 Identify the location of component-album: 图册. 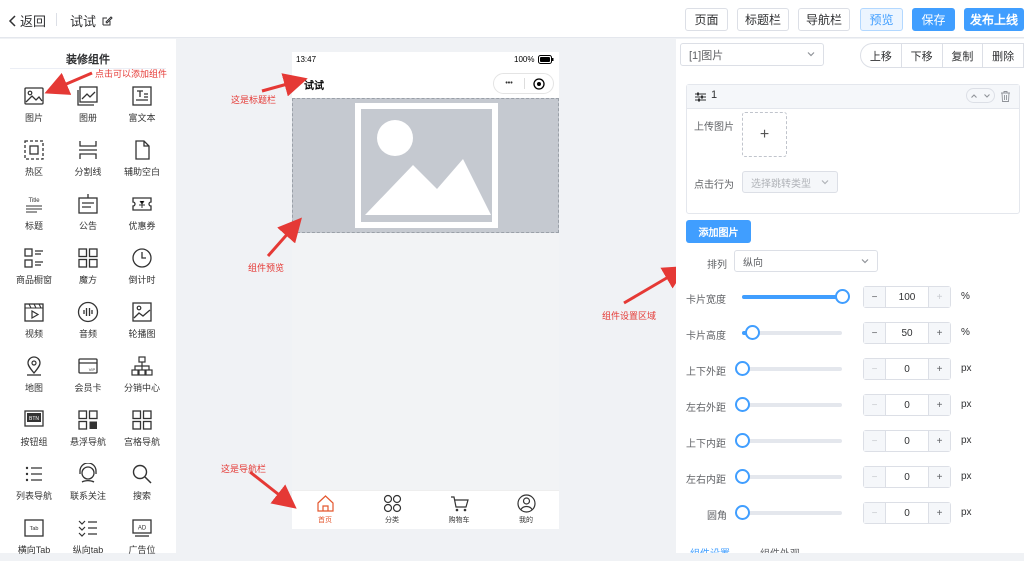
(88, 107).